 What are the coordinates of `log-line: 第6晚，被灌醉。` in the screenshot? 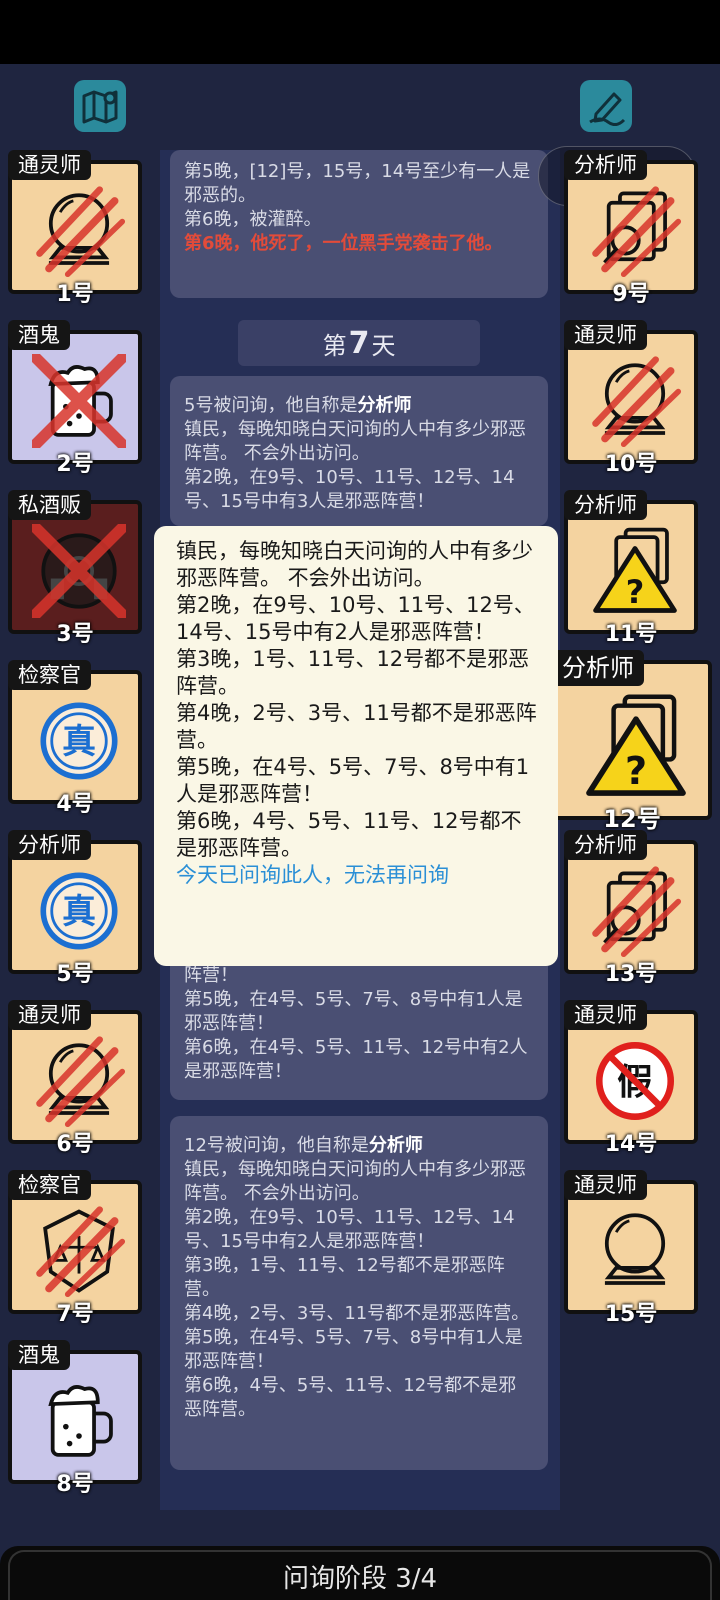 It's located at (253, 219).